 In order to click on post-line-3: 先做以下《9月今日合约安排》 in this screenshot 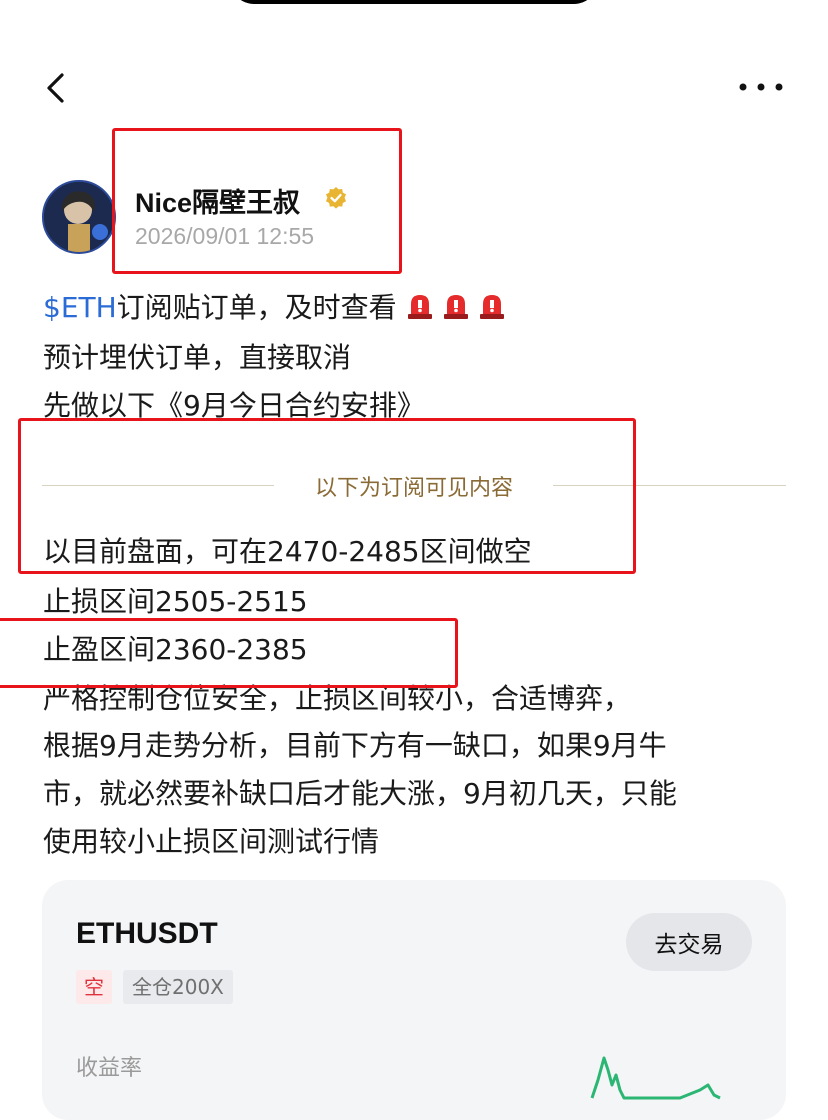, I will do `click(234, 405)`.